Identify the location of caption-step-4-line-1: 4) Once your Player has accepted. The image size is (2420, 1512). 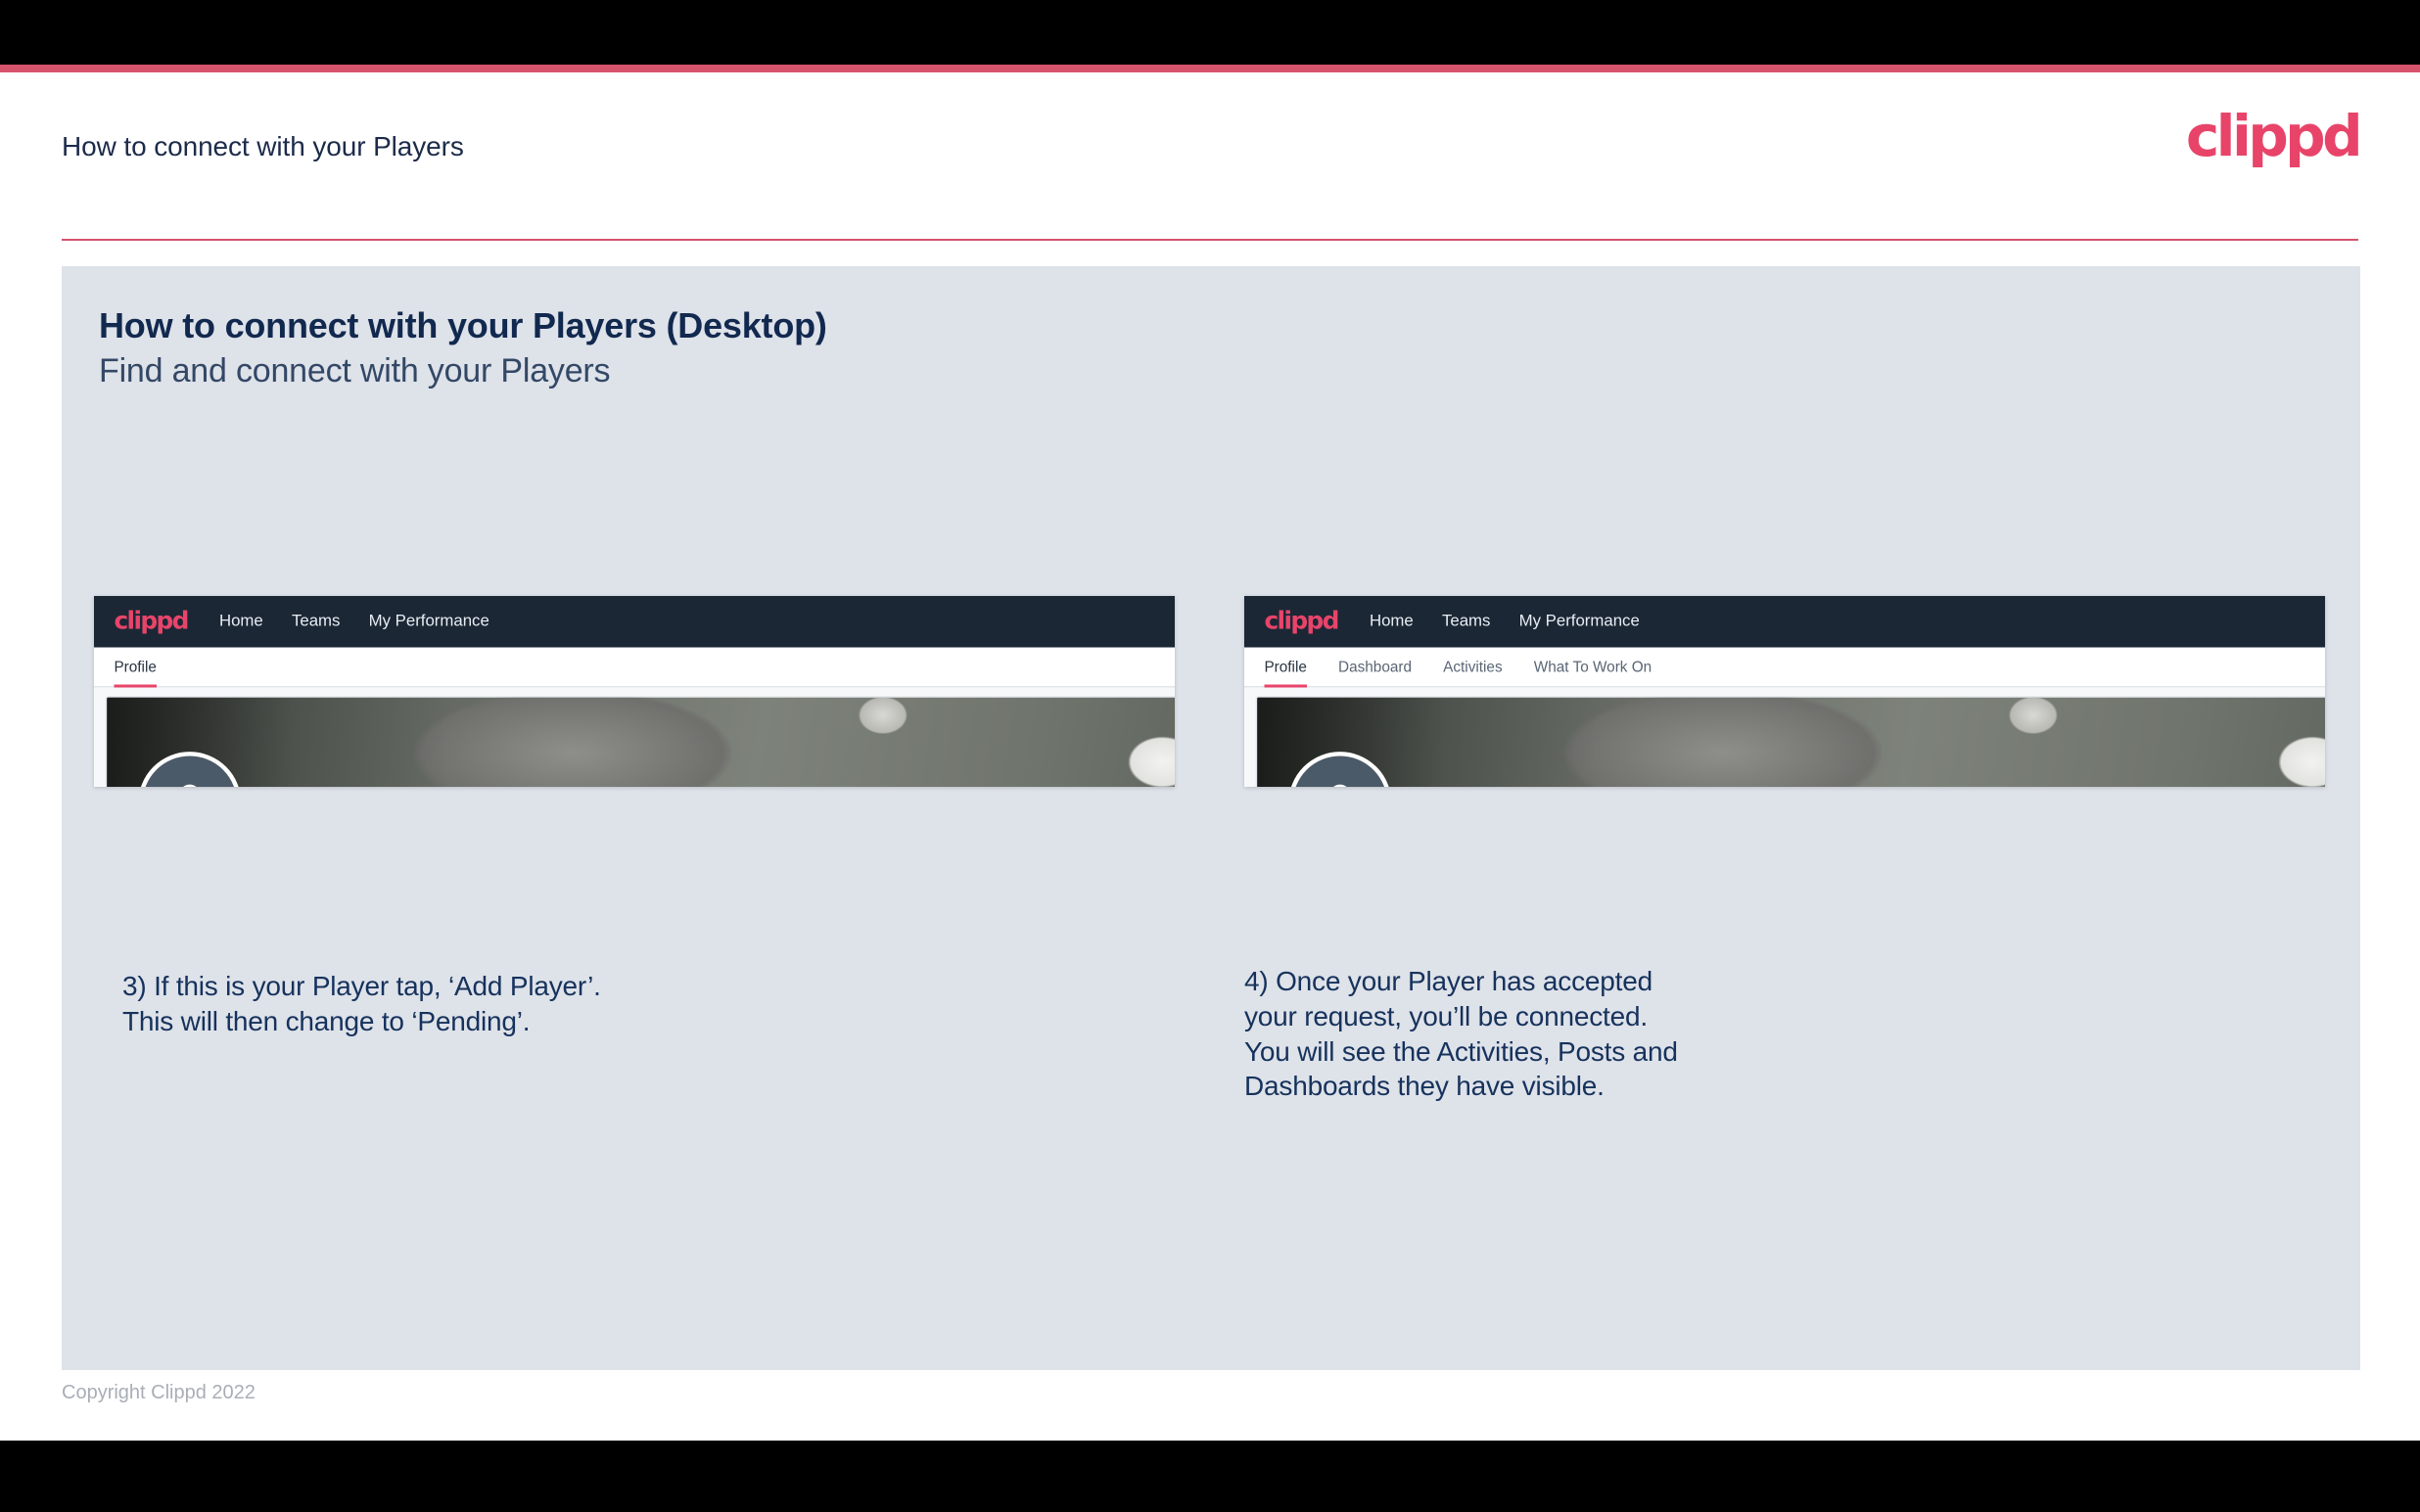
(1448, 981).